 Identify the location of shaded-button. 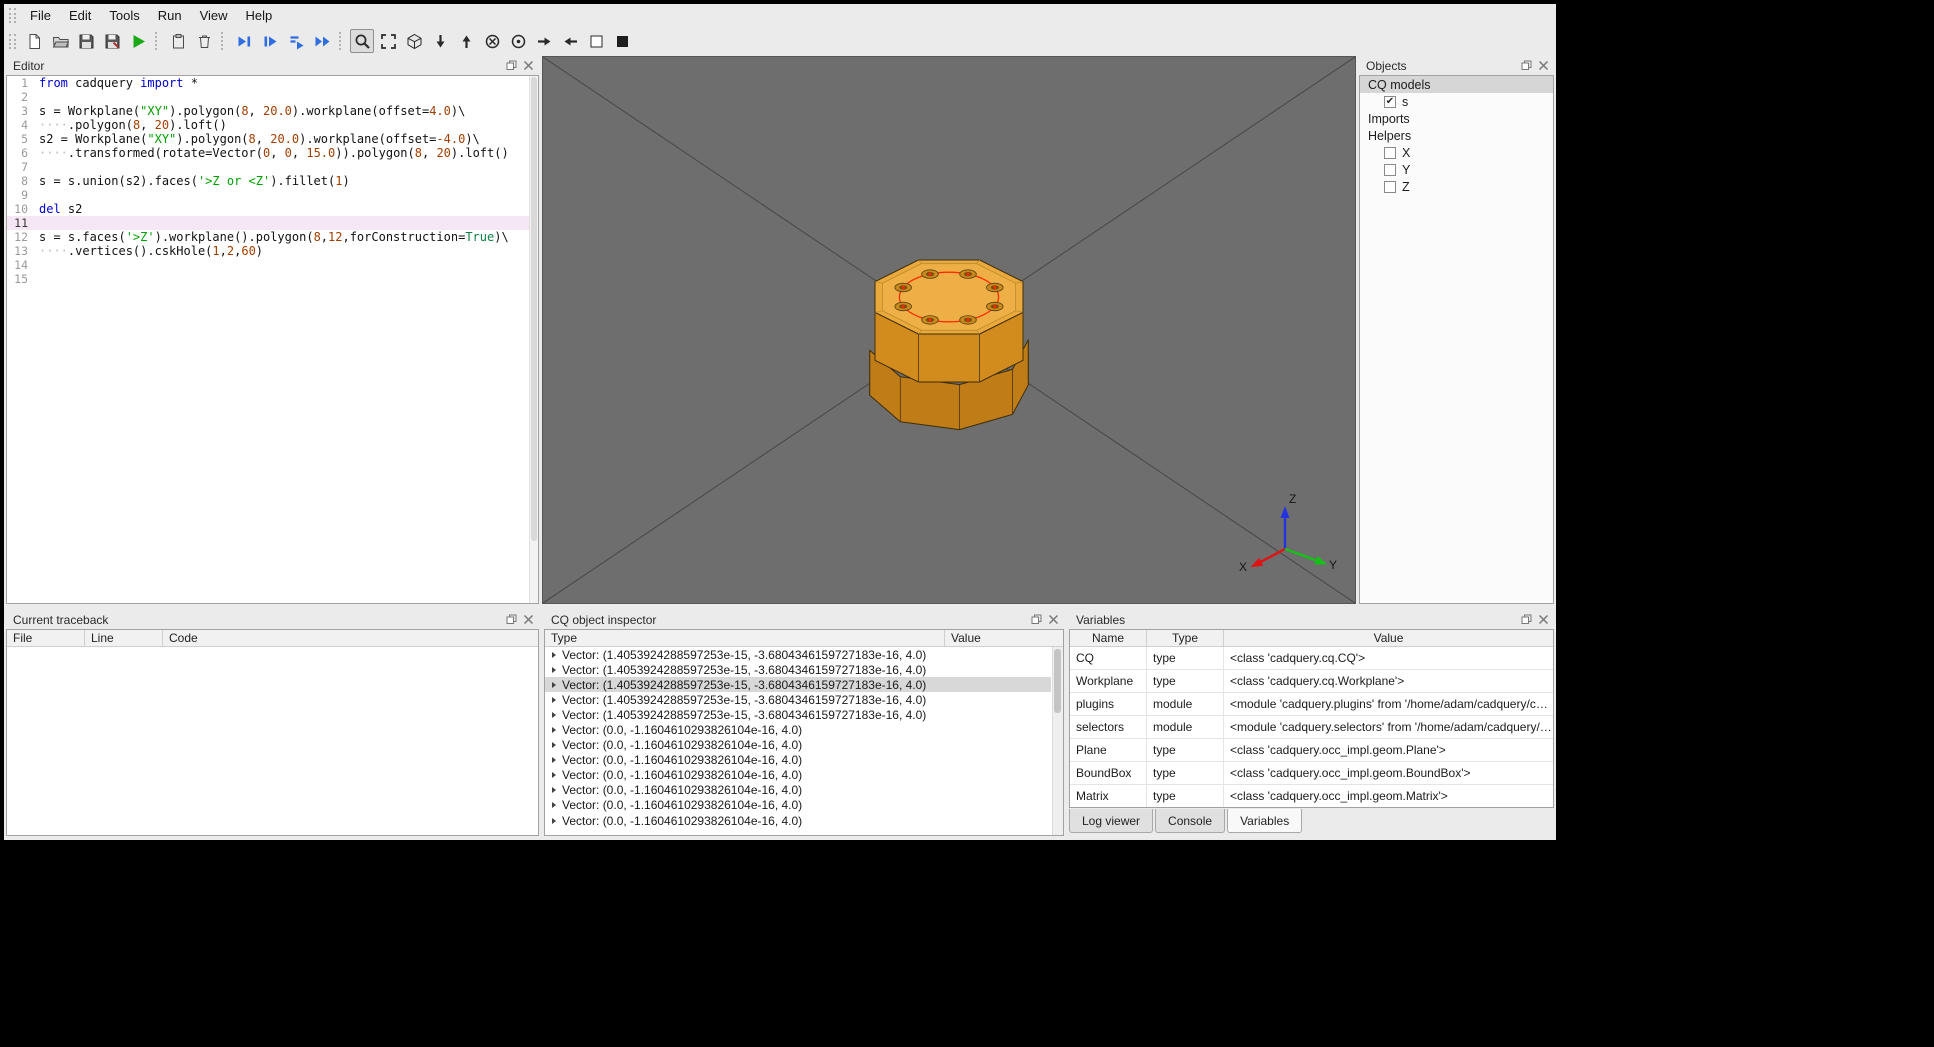
(622, 41).